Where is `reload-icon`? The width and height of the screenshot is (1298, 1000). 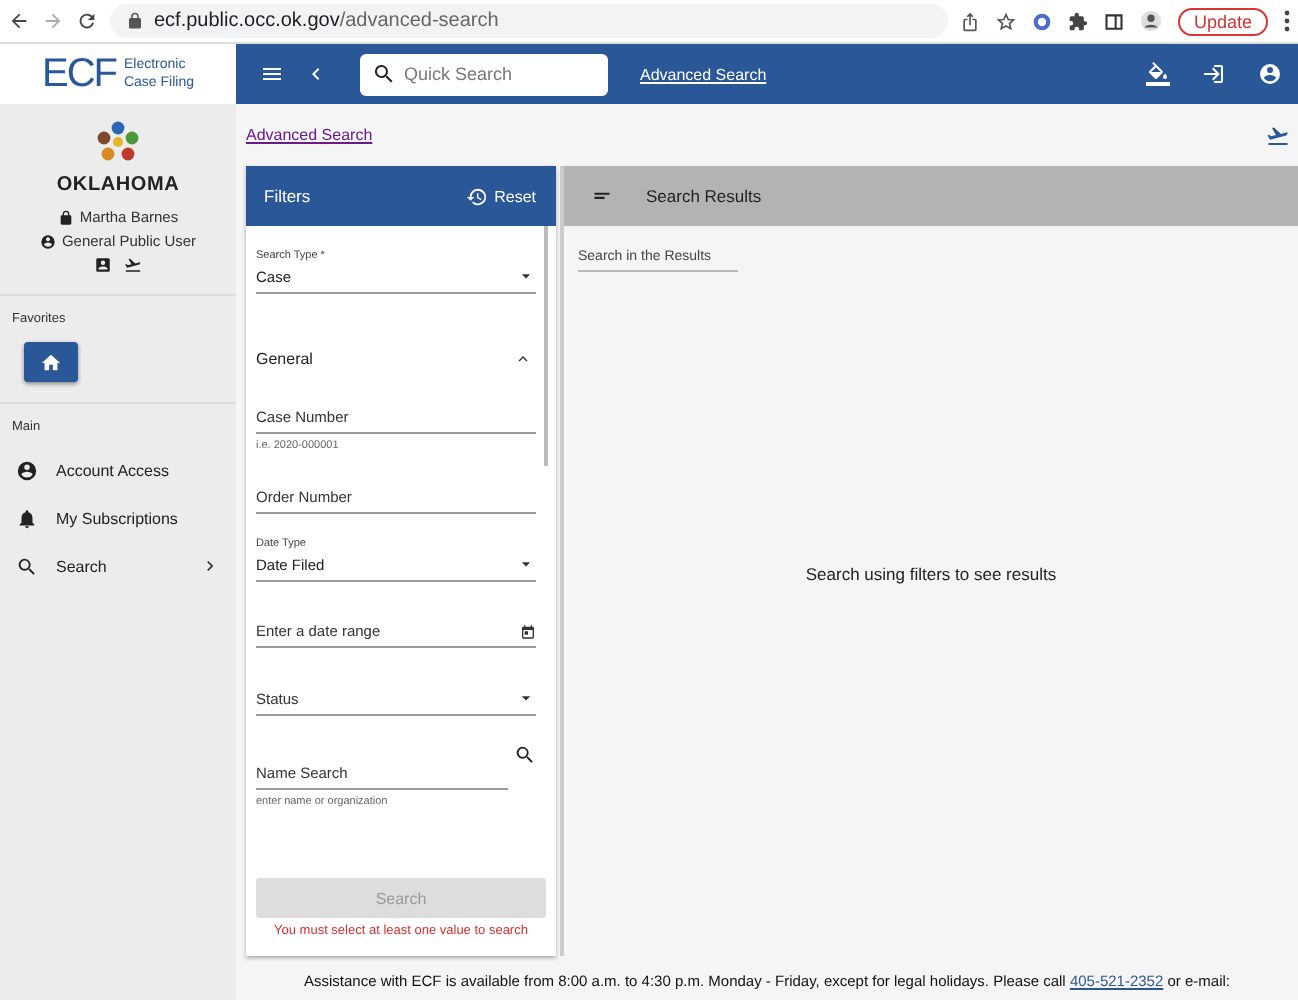 reload-icon is located at coordinates (87, 21).